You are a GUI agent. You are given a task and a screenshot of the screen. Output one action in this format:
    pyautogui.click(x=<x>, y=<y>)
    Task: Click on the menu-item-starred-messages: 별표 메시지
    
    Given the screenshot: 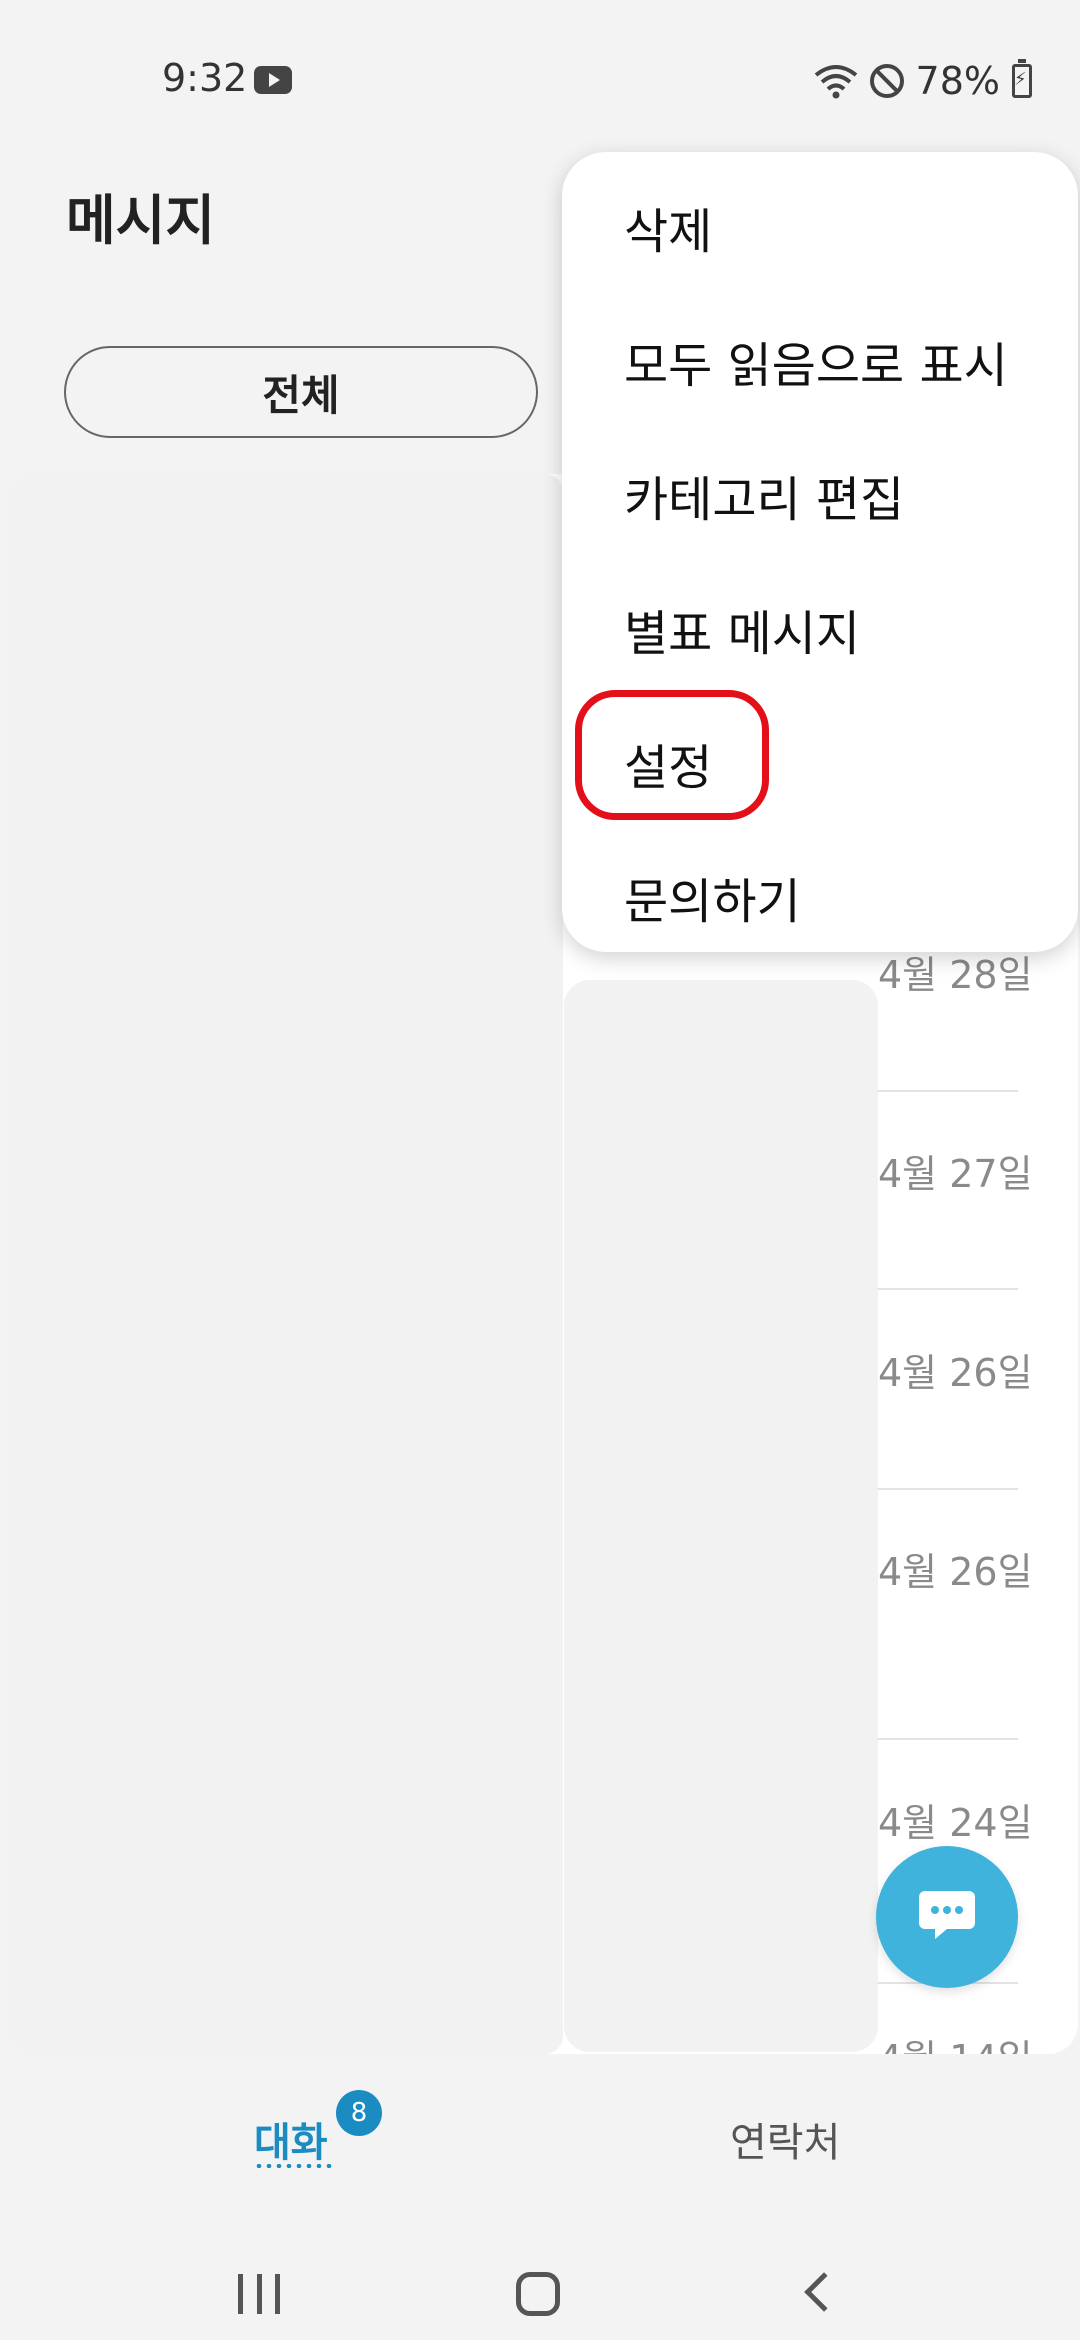 What is the action you would take?
    pyautogui.click(x=820, y=629)
    